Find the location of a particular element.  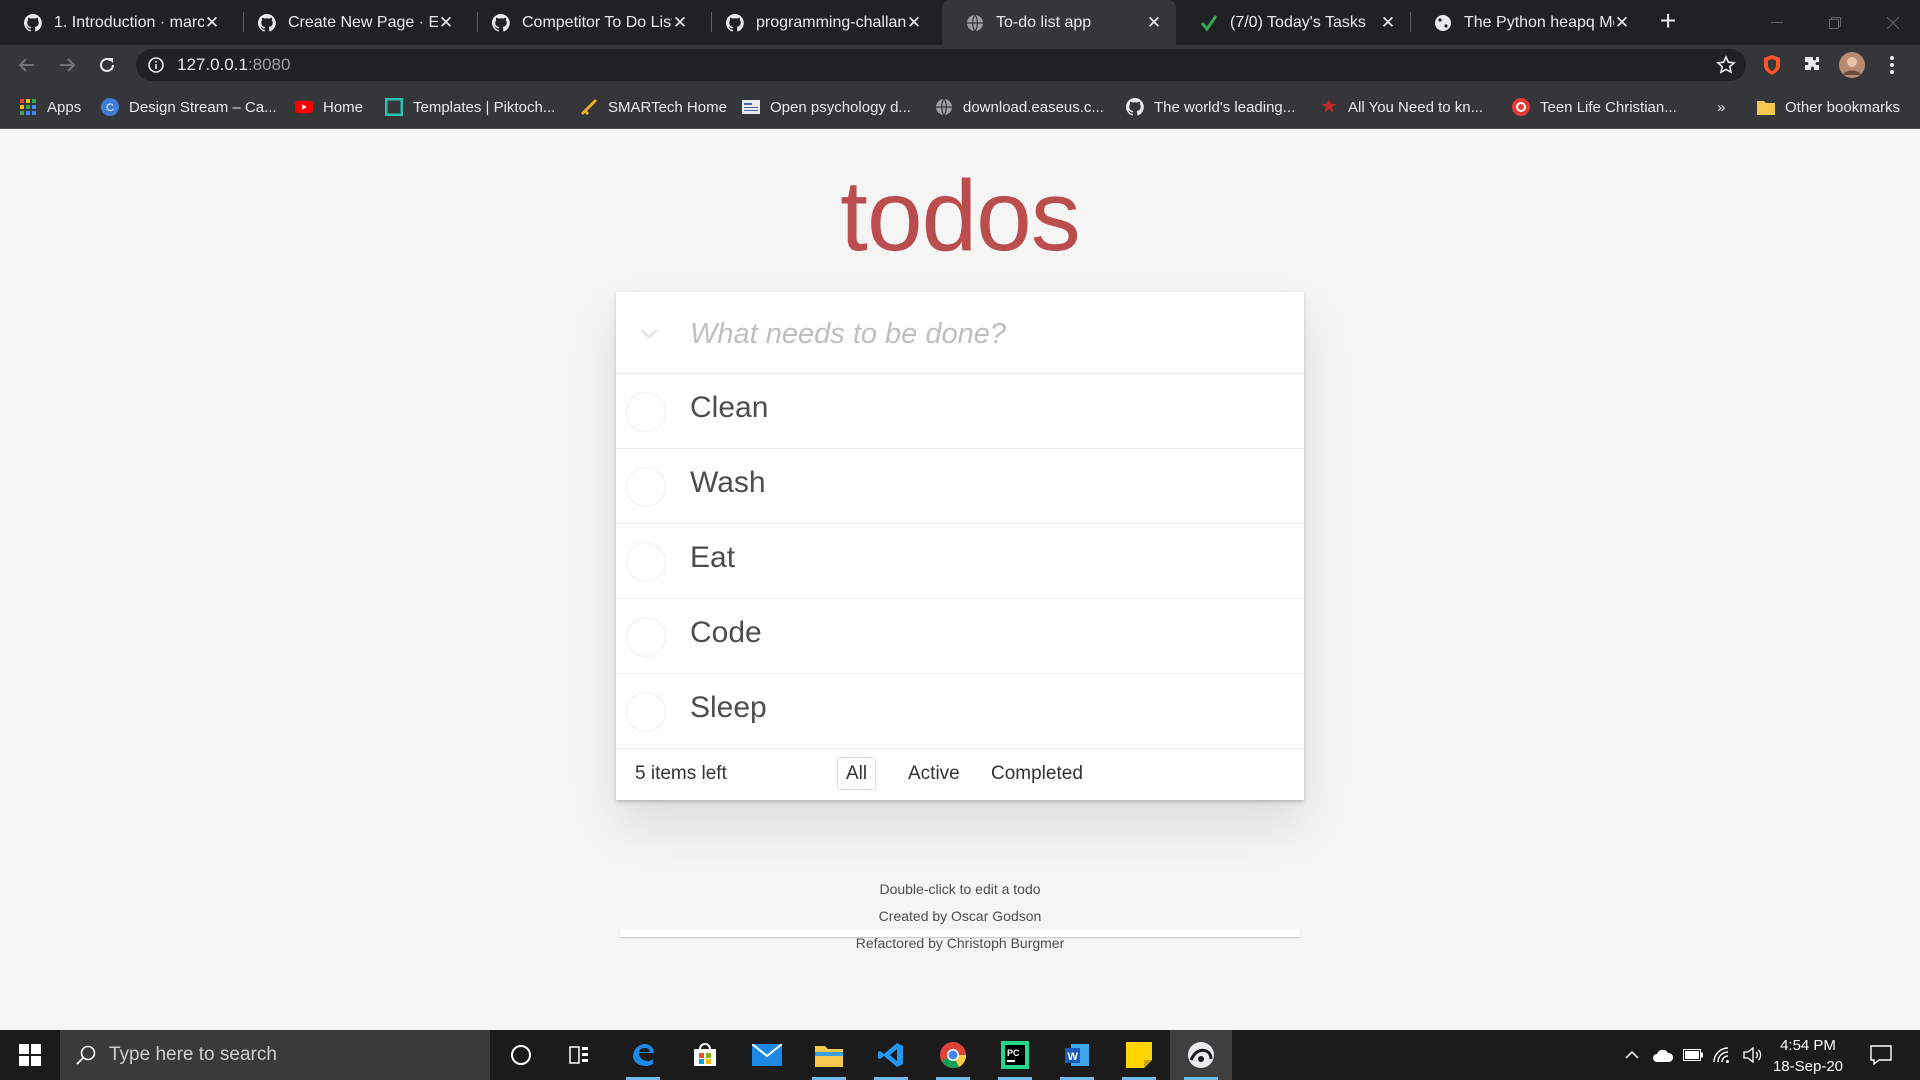

vscode-icon is located at coordinates (890, 1055).